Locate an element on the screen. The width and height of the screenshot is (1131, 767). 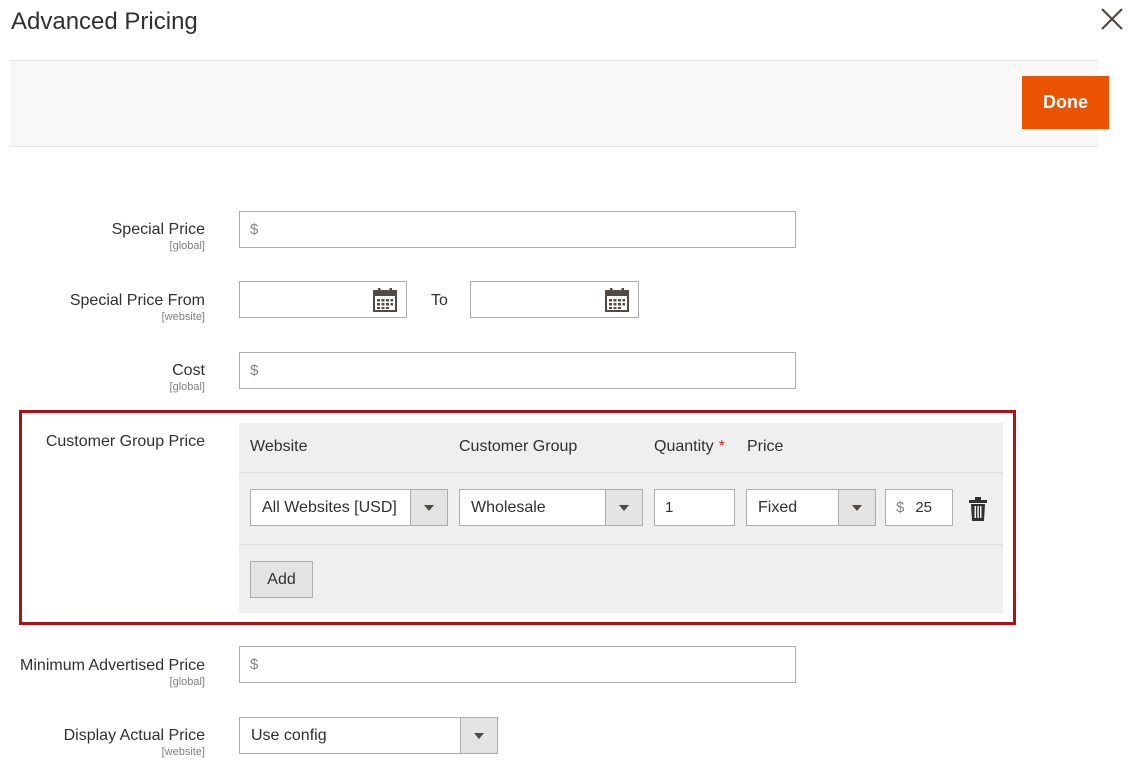
price-type-select-value: Fixed is located at coordinates (778, 507).